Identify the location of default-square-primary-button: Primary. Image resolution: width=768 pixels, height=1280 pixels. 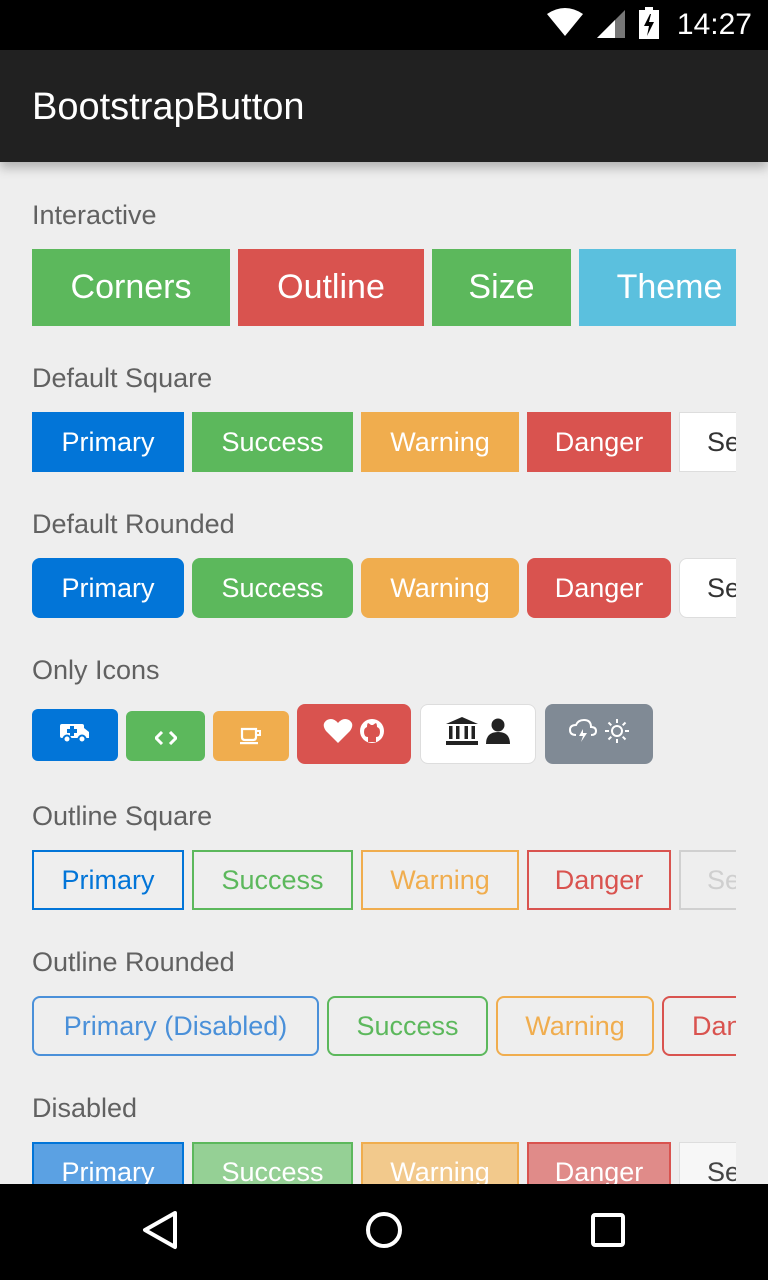
(108, 442).